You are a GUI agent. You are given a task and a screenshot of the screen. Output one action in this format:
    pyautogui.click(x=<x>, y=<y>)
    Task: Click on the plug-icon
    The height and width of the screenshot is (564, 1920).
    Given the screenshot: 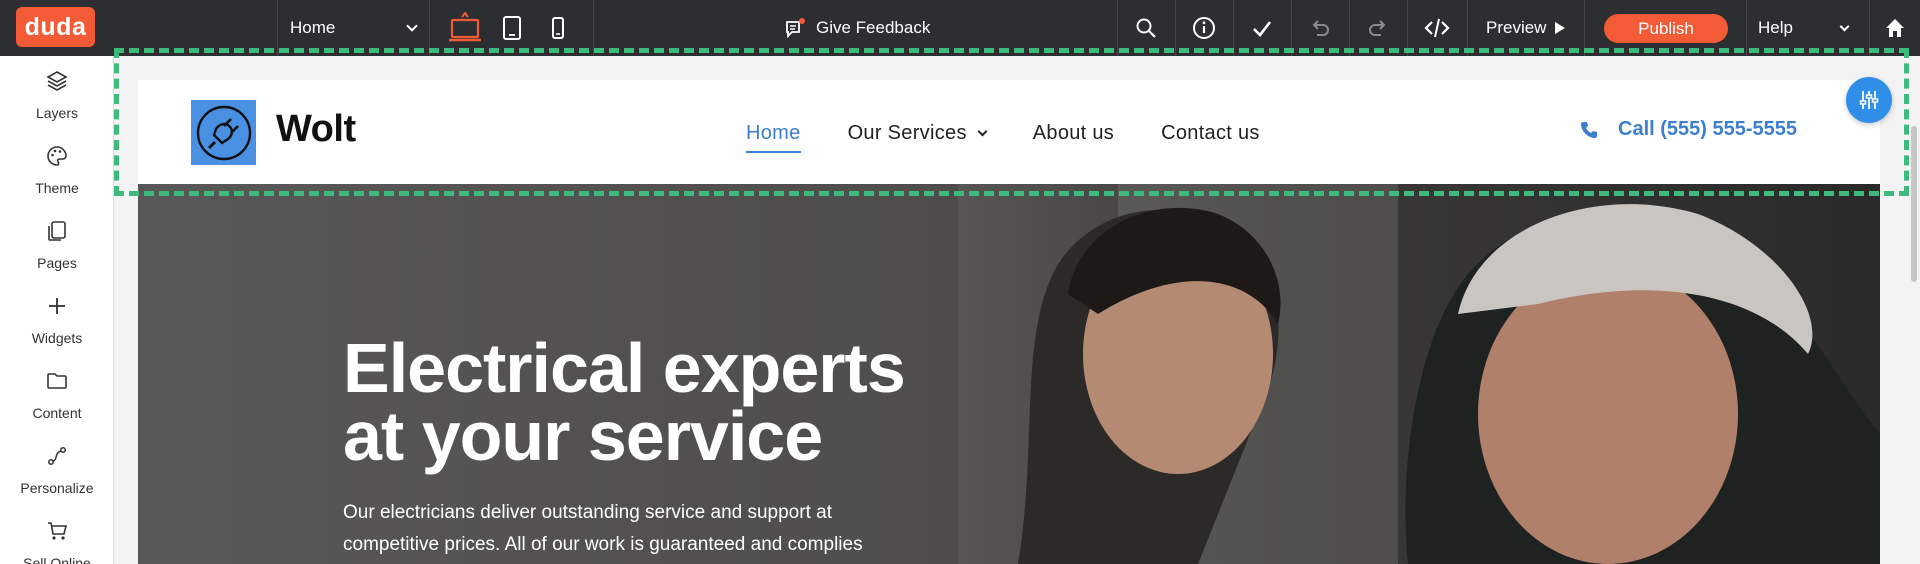 What is the action you would take?
    pyautogui.click(x=223, y=132)
    